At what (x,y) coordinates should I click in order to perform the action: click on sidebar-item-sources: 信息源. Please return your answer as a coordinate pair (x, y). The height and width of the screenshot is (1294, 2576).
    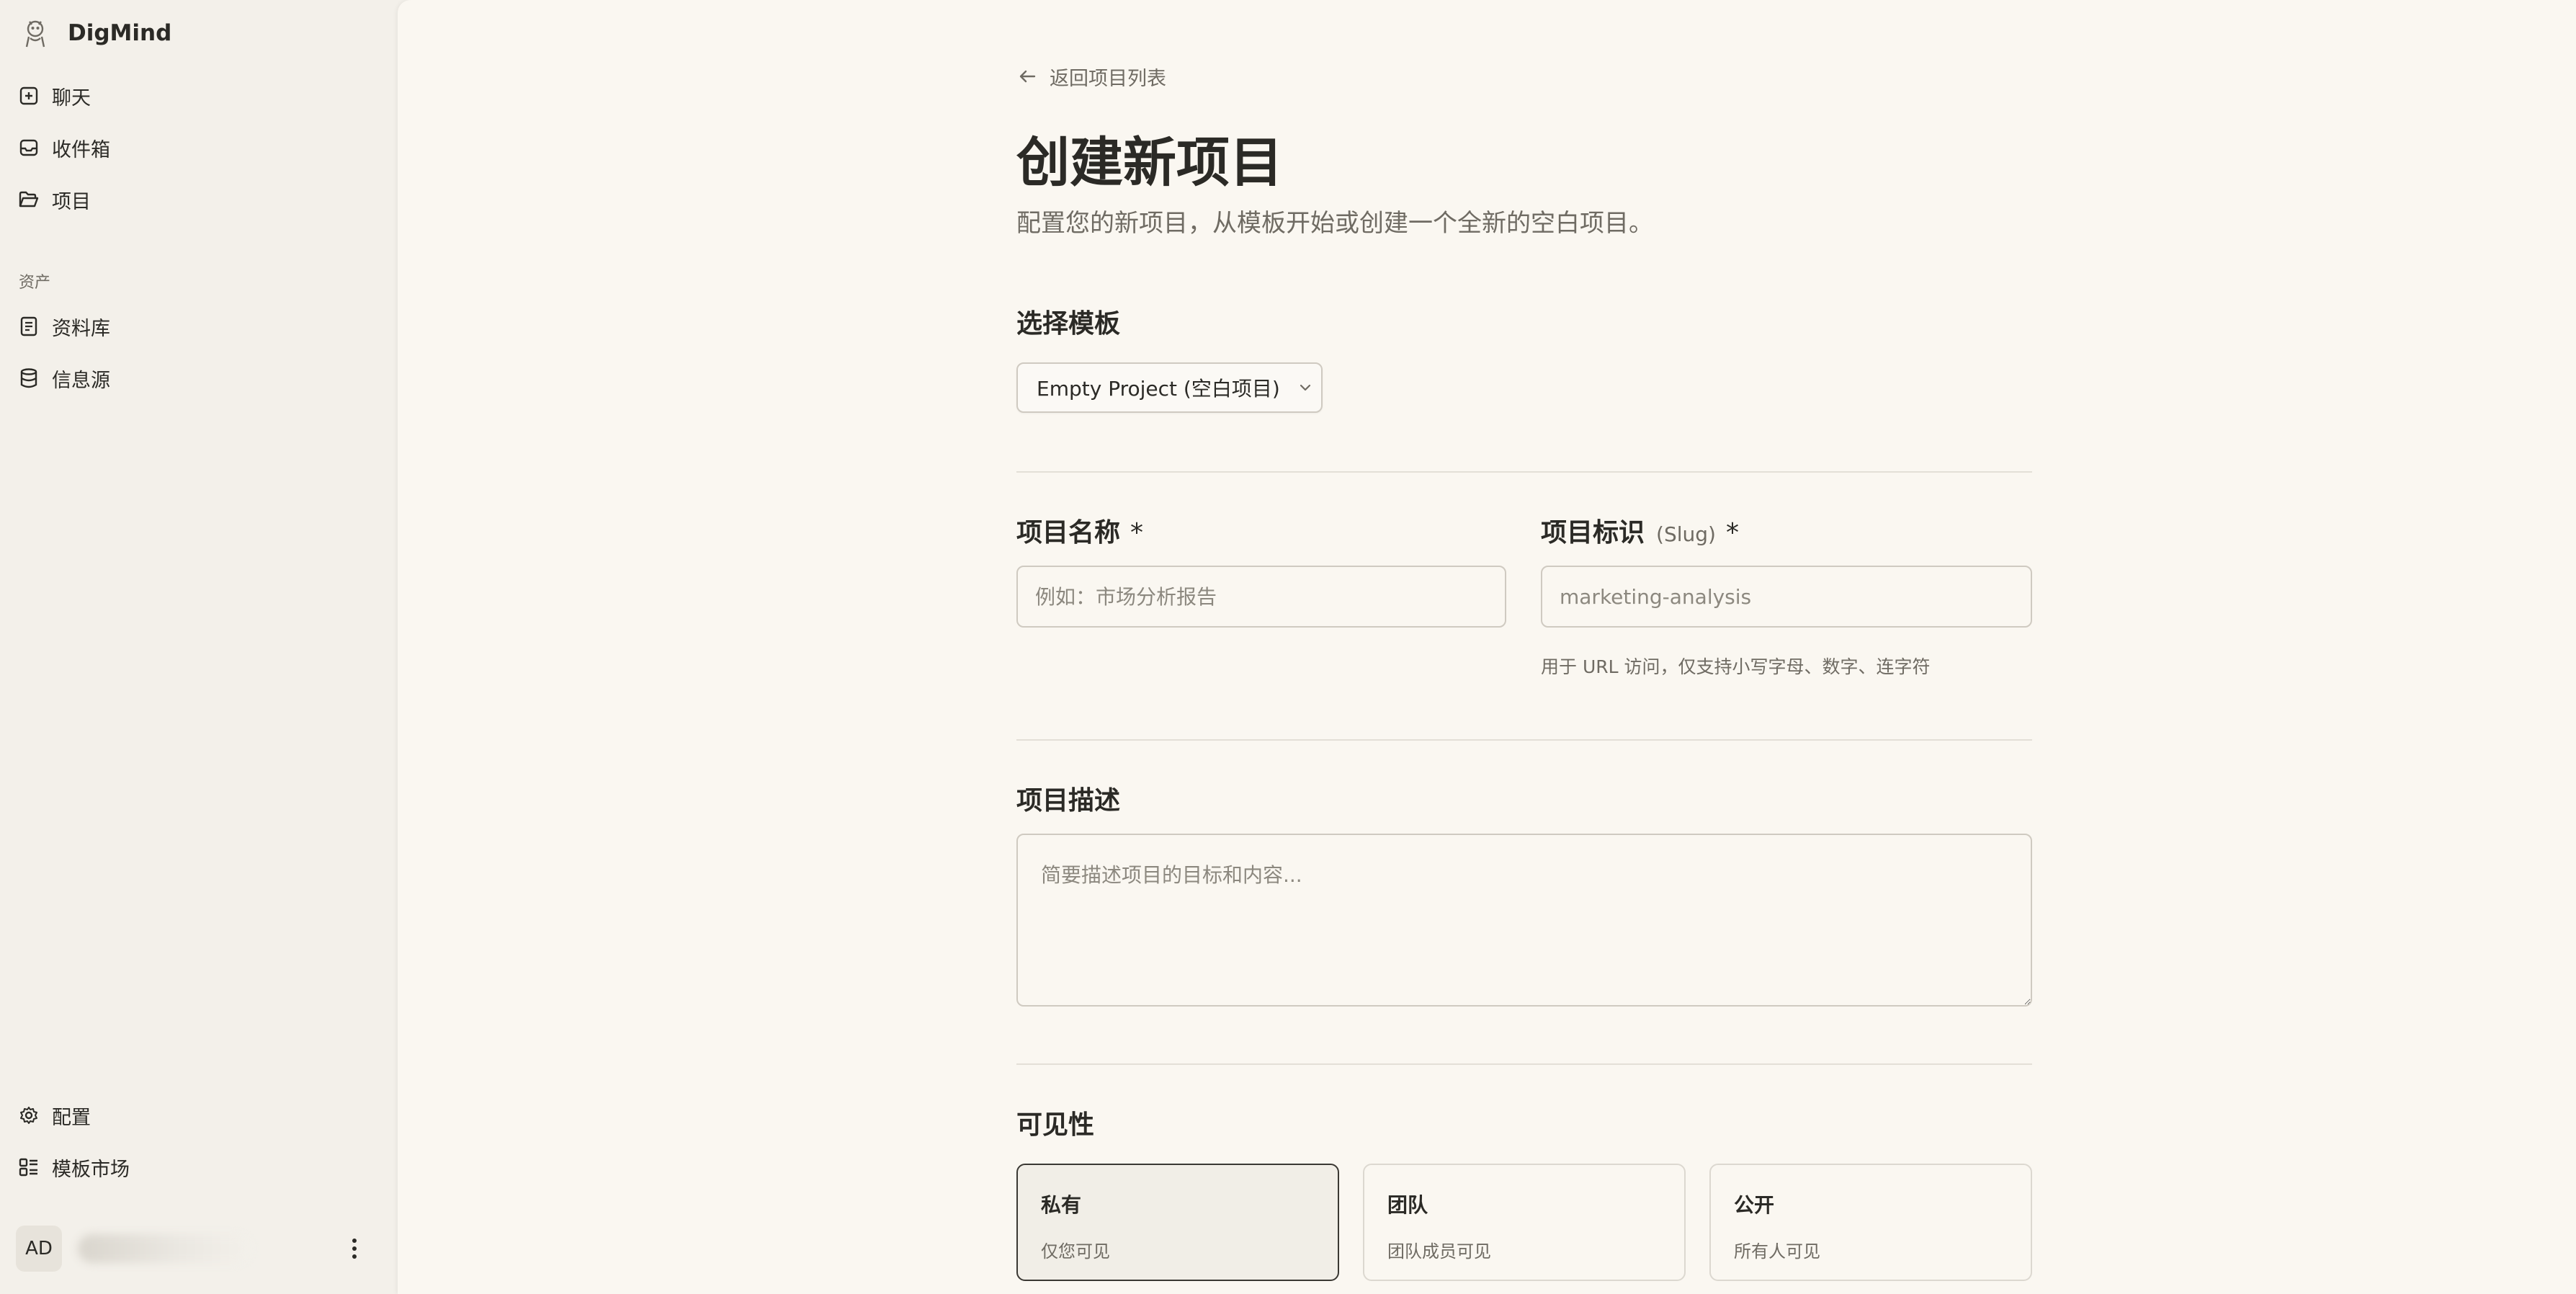
    Looking at the image, I should click on (199, 378).